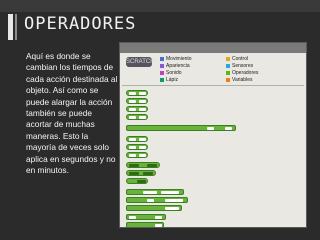 Image resolution: width=320 pixels, height=240 pixels. What do you see at coordinates (80, 24) in the screenshot?
I see `slide-title: OPERADORES` at bounding box center [80, 24].